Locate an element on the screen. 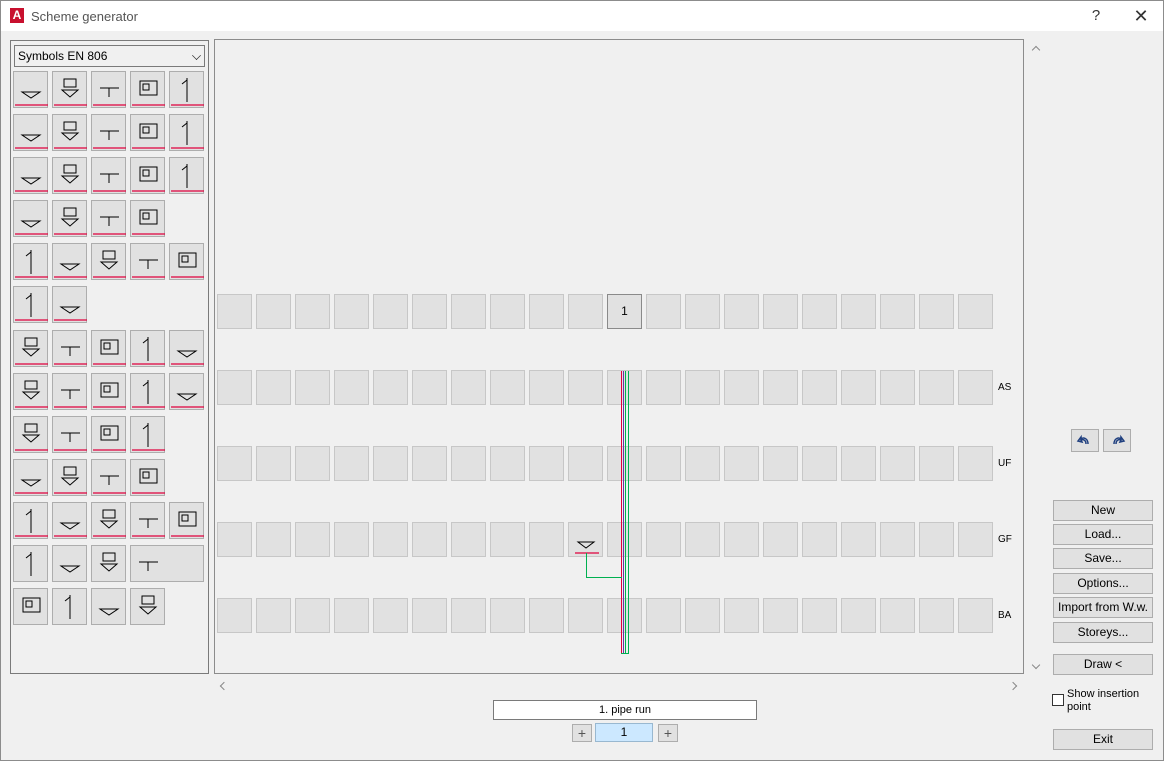  pipe-run-number-field: 1 is located at coordinates (624, 732).